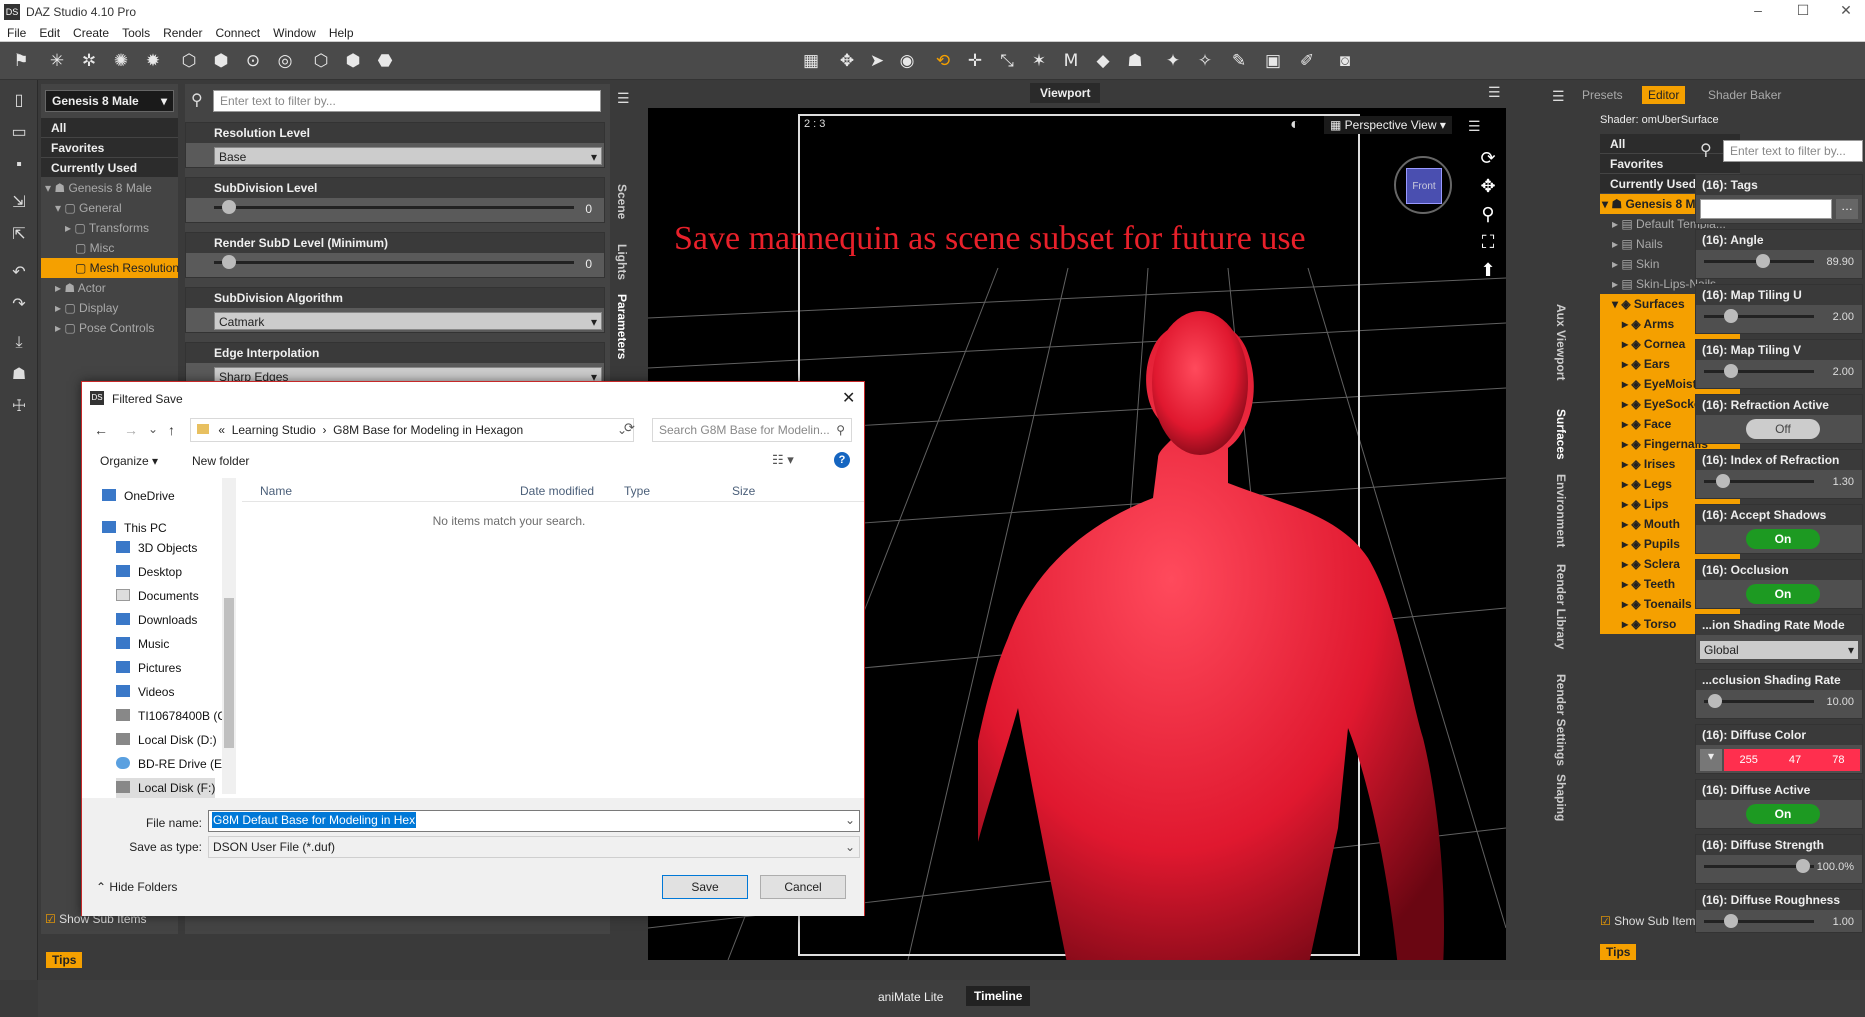  What do you see at coordinates (910, 997) in the screenshot?
I see `tab-animate-lite: aniMate Lite` at bounding box center [910, 997].